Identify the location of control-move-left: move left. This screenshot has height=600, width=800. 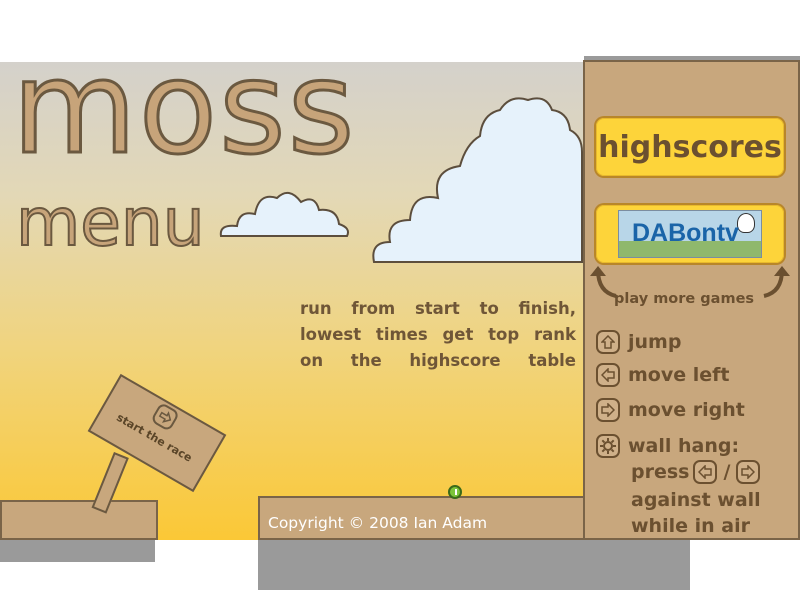
(663, 375).